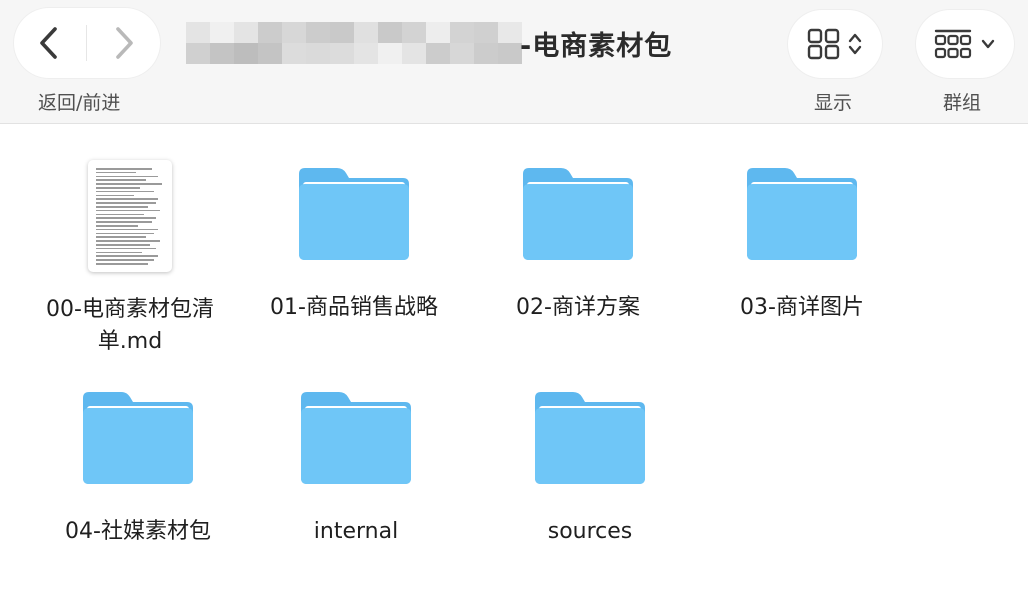  What do you see at coordinates (79, 103) in the screenshot?
I see `back-forward-label: 返回/前进` at bounding box center [79, 103].